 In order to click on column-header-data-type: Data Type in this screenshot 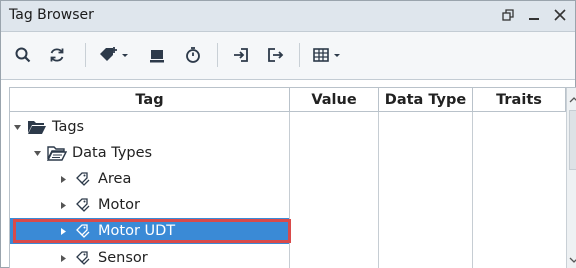, I will do `click(426, 100)`.